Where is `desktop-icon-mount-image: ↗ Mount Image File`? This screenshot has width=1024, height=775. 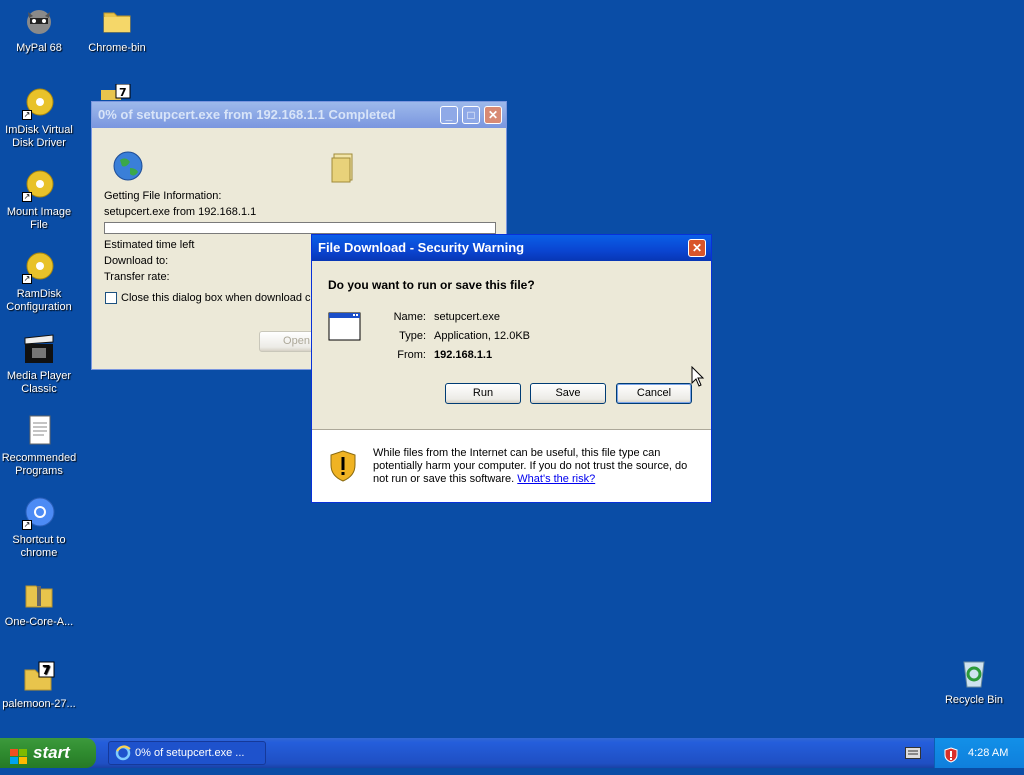 desktop-icon-mount-image: ↗ Mount Image File is located at coordinates (40, 200).